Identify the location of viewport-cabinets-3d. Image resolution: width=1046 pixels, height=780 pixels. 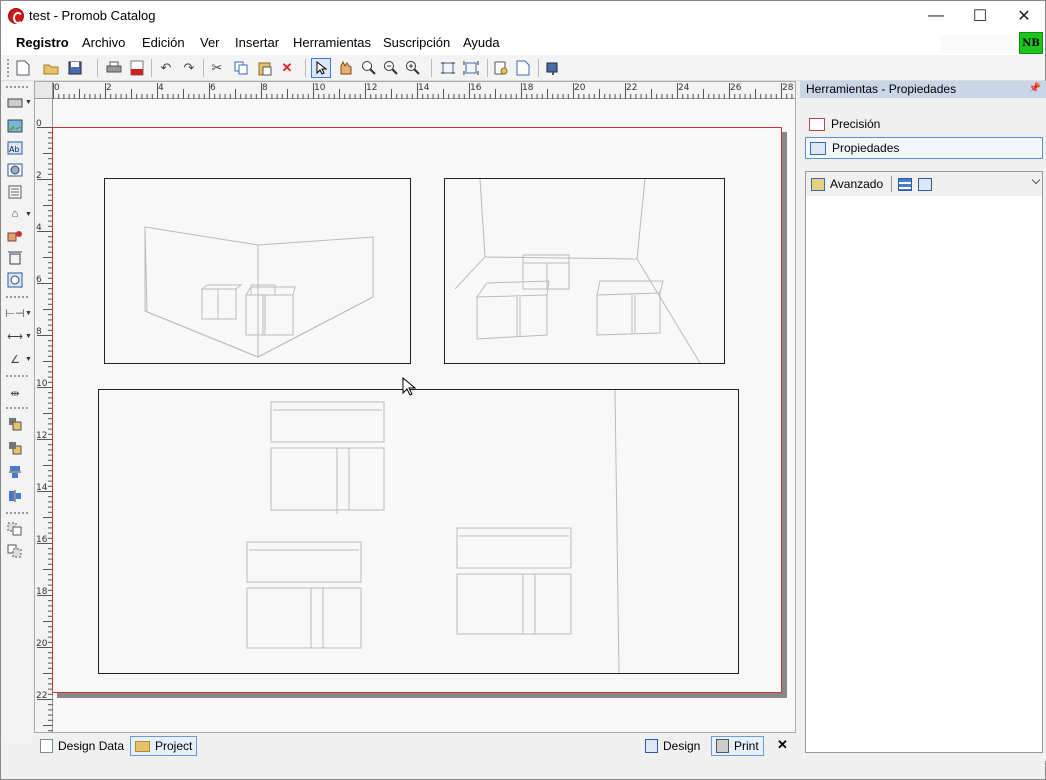
(584, 271).